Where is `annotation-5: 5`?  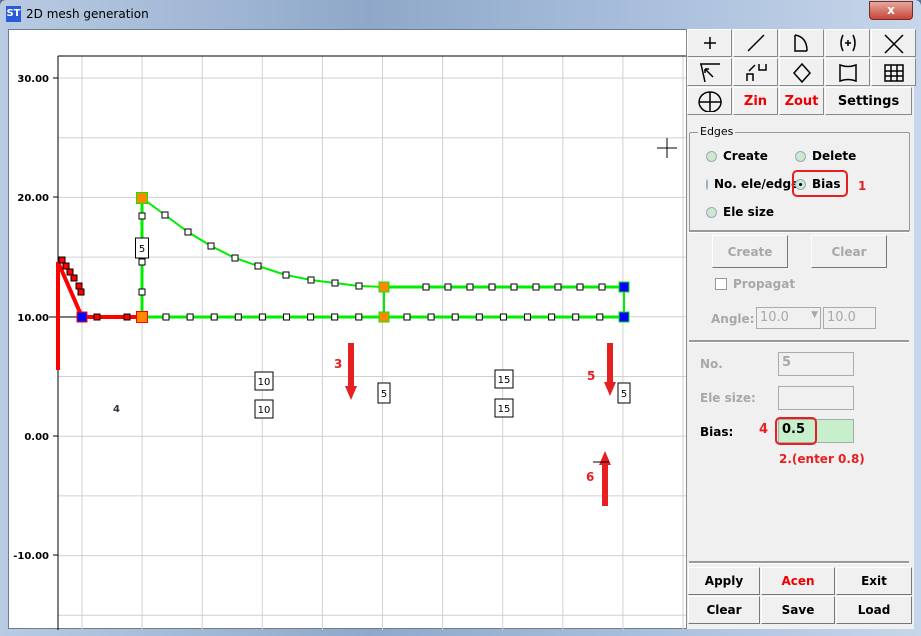
annotation-5: 5 is located at coordinates (591, 376).